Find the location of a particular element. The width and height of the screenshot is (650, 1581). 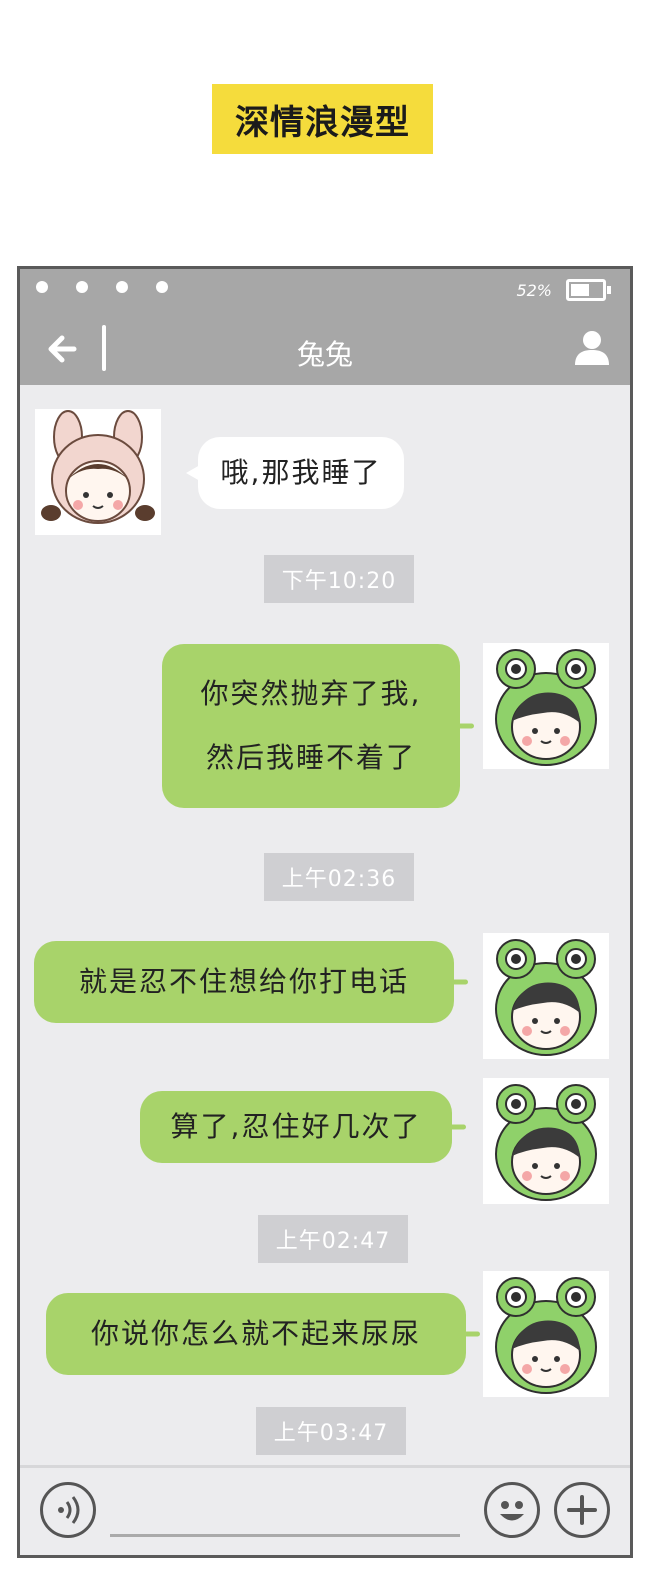

message-bubble: 就是忍不住想给你打电话 is located at coordinates (244, 982).